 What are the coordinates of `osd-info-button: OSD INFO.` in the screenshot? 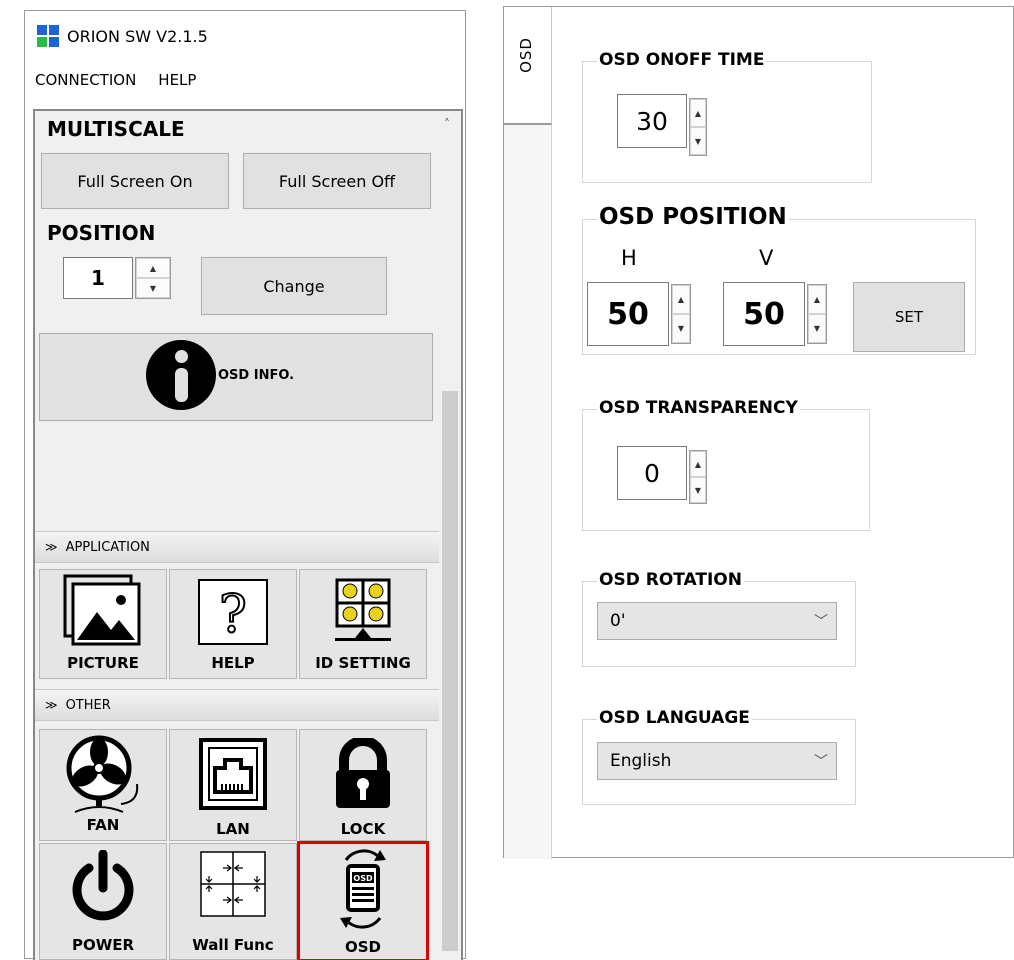 It's located at (236, 377).